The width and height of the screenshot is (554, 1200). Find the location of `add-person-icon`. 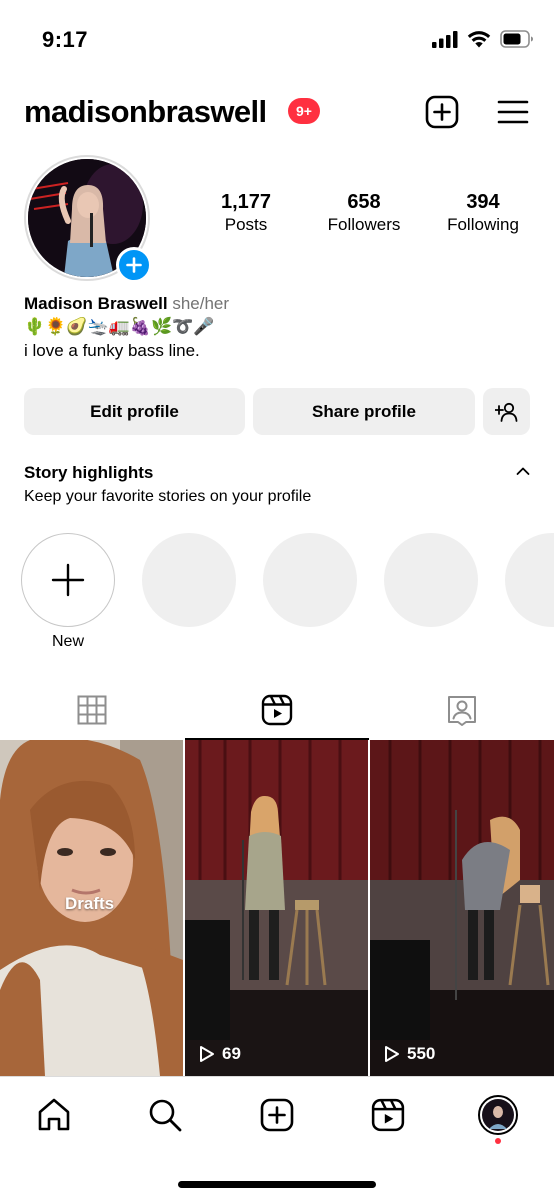

add-person-icon is located at coordinates (505, 412).